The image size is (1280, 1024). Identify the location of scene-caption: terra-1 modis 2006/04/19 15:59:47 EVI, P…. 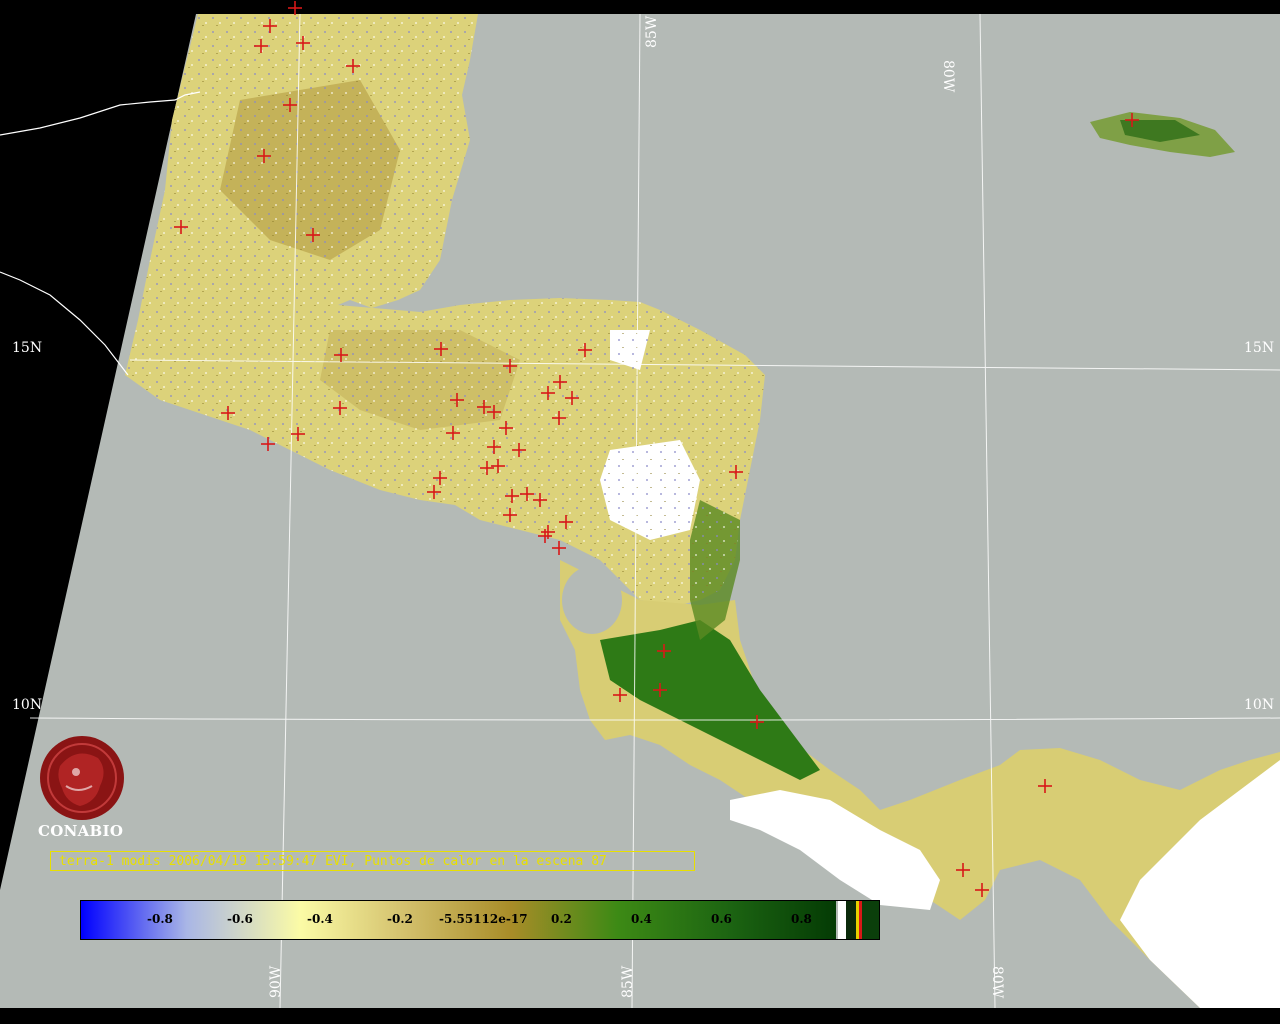
(372, 861).